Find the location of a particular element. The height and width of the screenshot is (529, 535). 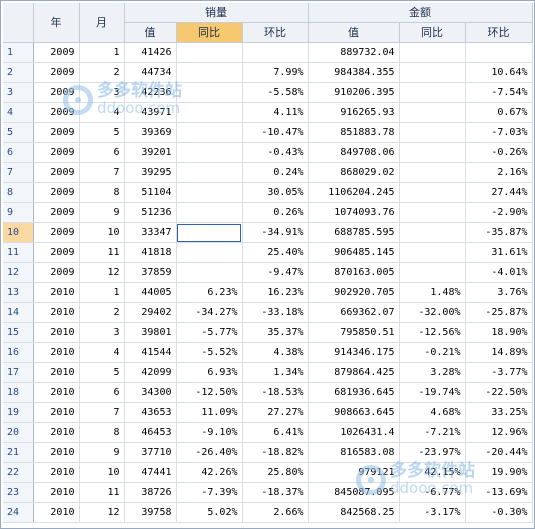

cell-amount-mom: -2.90% is located at coordinates (499, 212).